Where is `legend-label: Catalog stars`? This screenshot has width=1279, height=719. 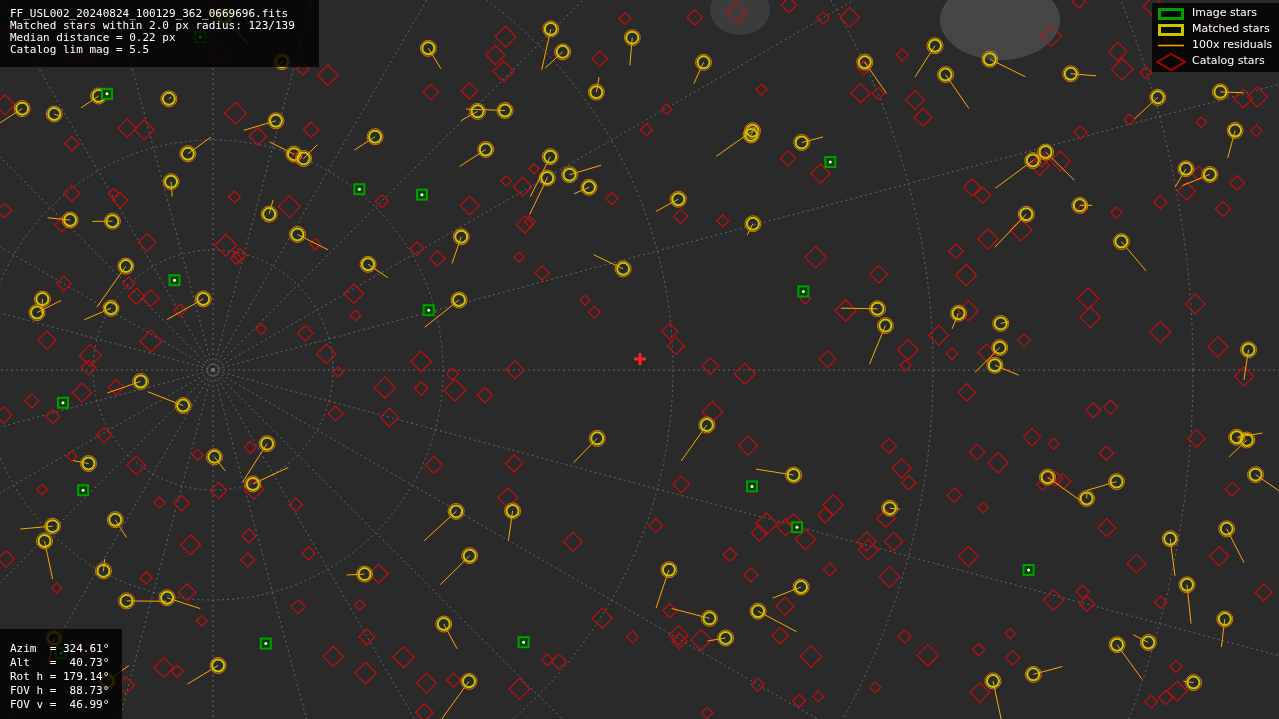
legend-label: Catalog stars is located at coordinates (1228, 61).